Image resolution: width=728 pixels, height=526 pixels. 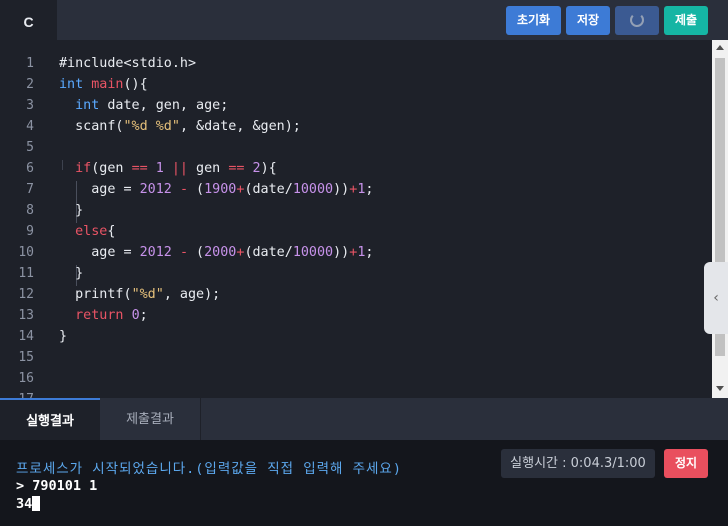 I want to click on run-button, so click(x=637, y=20).